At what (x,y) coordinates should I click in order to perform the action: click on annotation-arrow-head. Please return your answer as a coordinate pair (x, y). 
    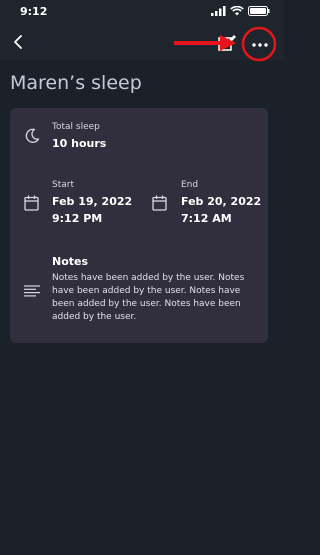
    Looking at the image, I should click on (228, 43).